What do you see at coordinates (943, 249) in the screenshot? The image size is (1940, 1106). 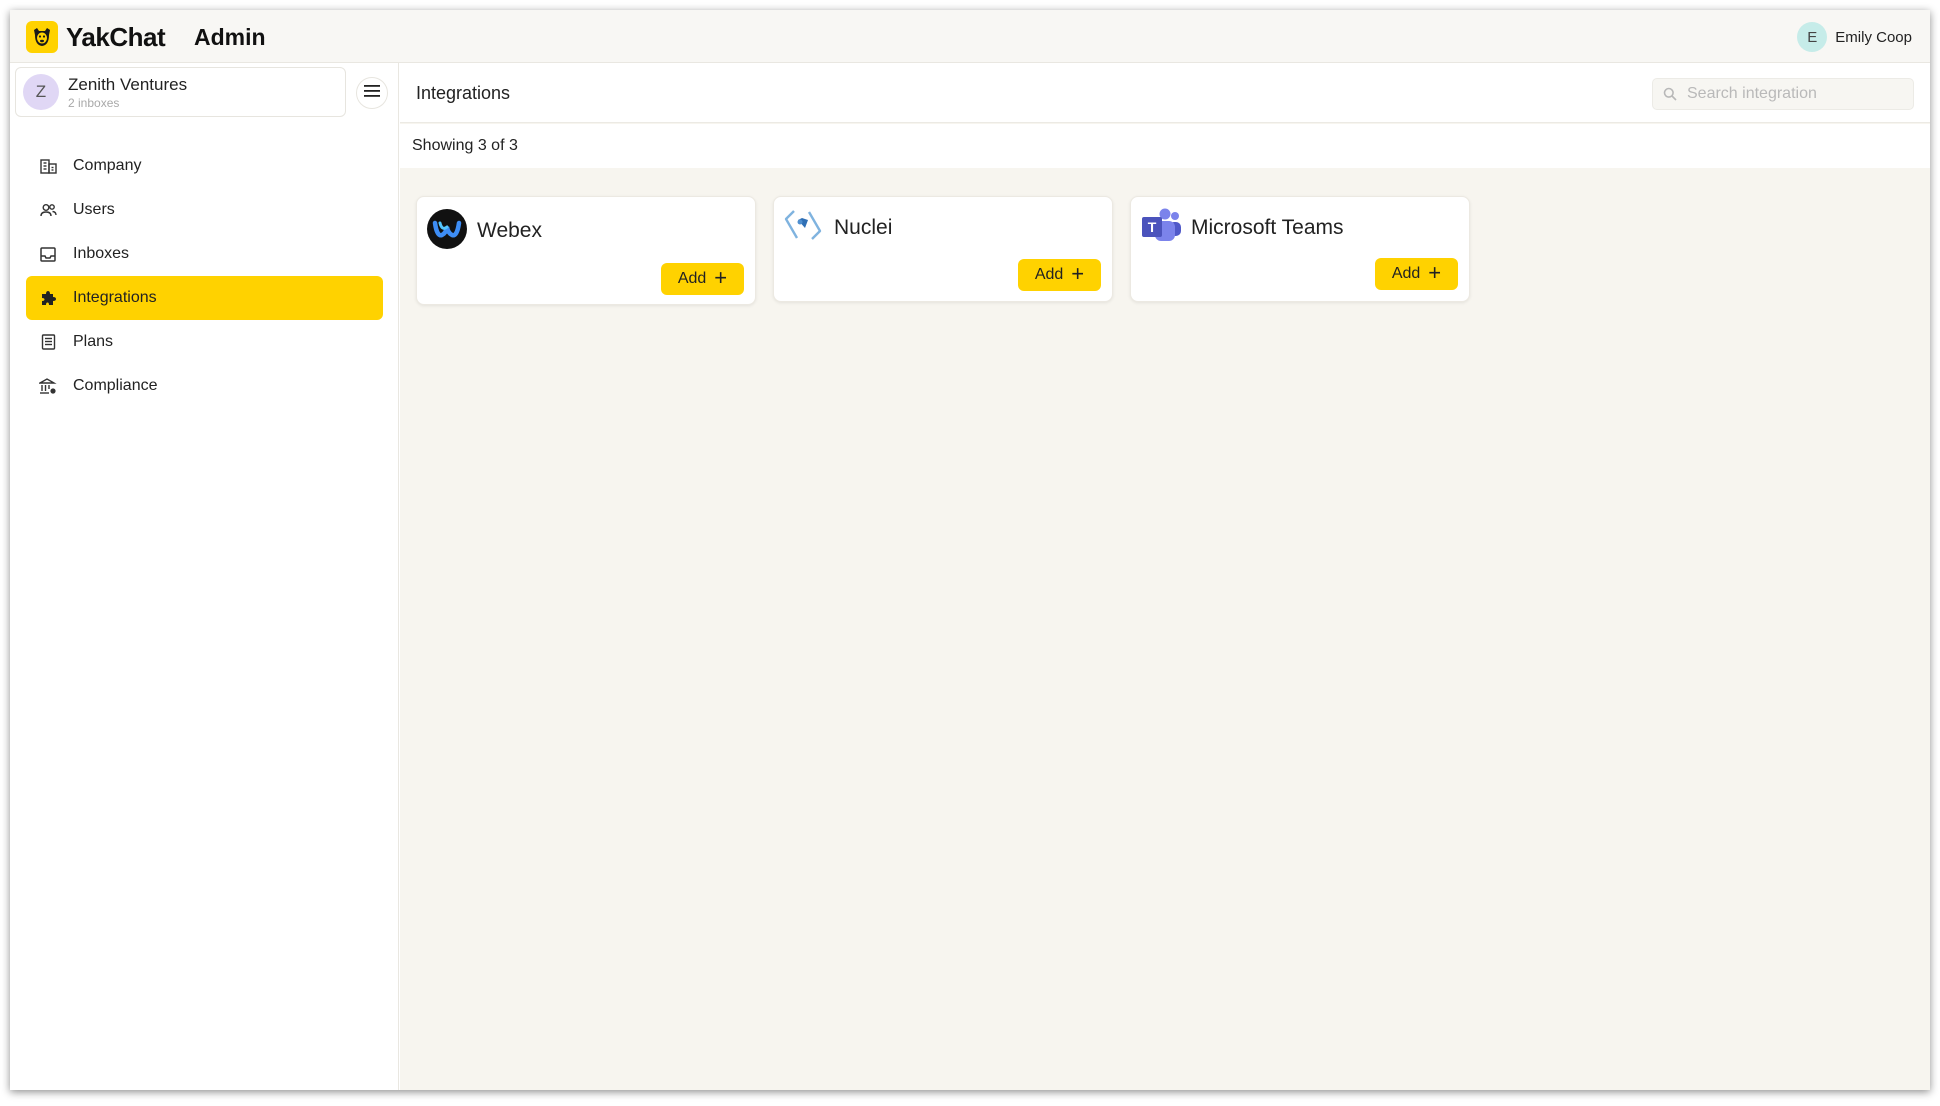 I see `integration-card-nuclei: Nuclei Add +` at bounding box center [943, 249].